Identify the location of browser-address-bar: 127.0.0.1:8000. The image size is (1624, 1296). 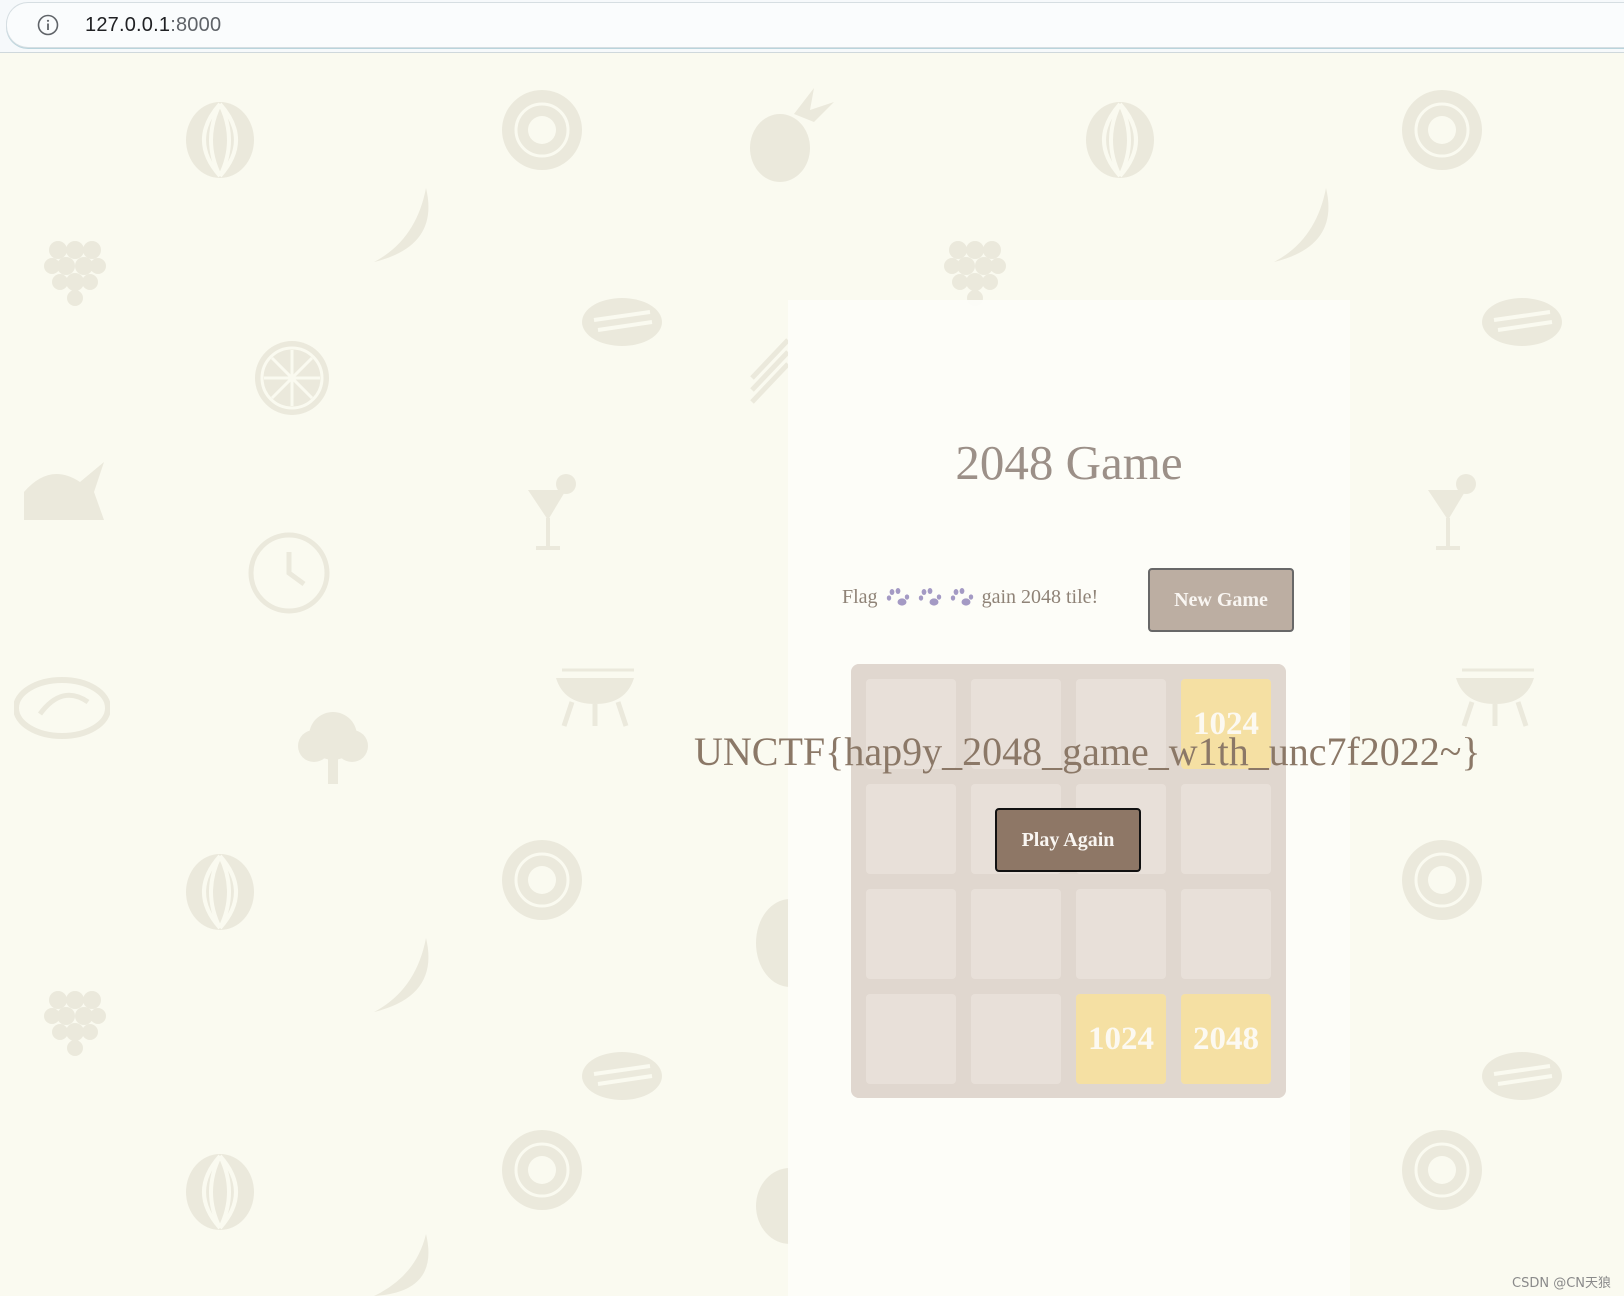
(812, 26).